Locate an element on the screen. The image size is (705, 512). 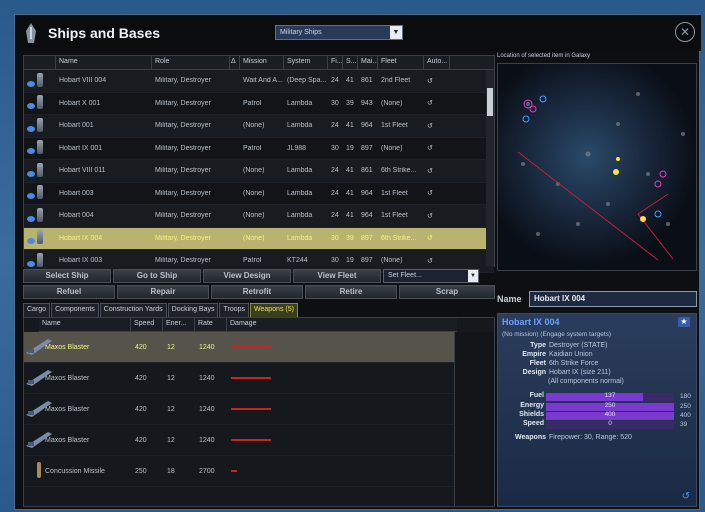
ship-name-input: Hobart IX 004 is located at coordinates (613, 299).